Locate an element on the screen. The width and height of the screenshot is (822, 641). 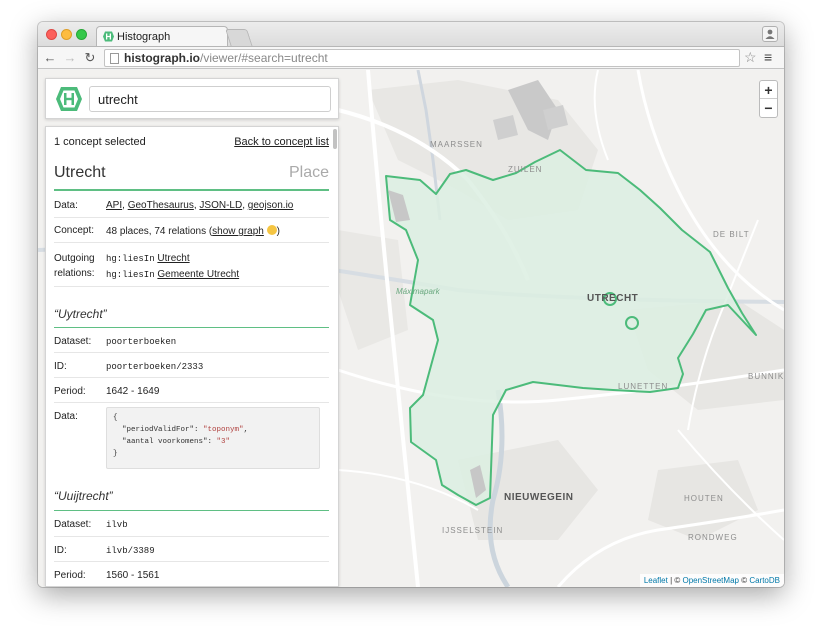
zoom-in-button: + is located at coordinates (768, 90).